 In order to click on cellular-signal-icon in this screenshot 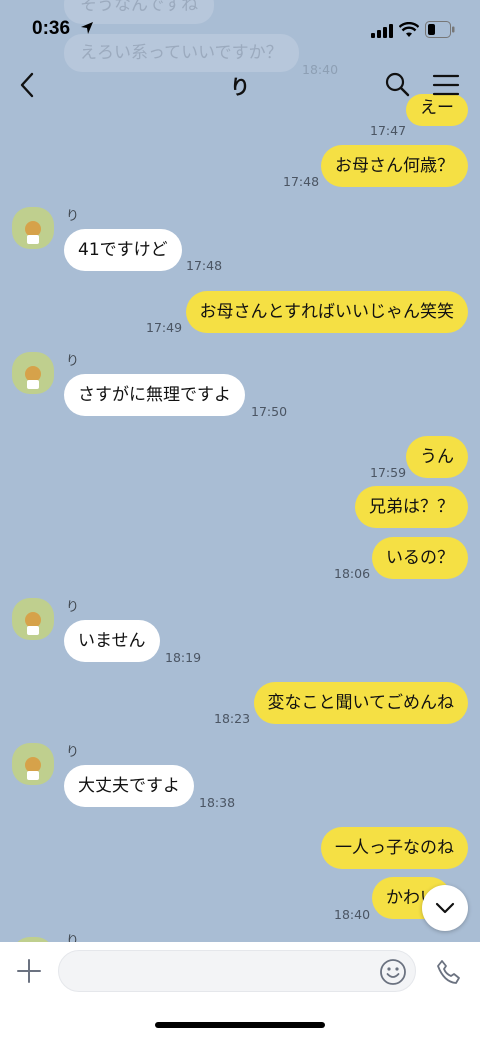, I will do `click(382, 31)`.